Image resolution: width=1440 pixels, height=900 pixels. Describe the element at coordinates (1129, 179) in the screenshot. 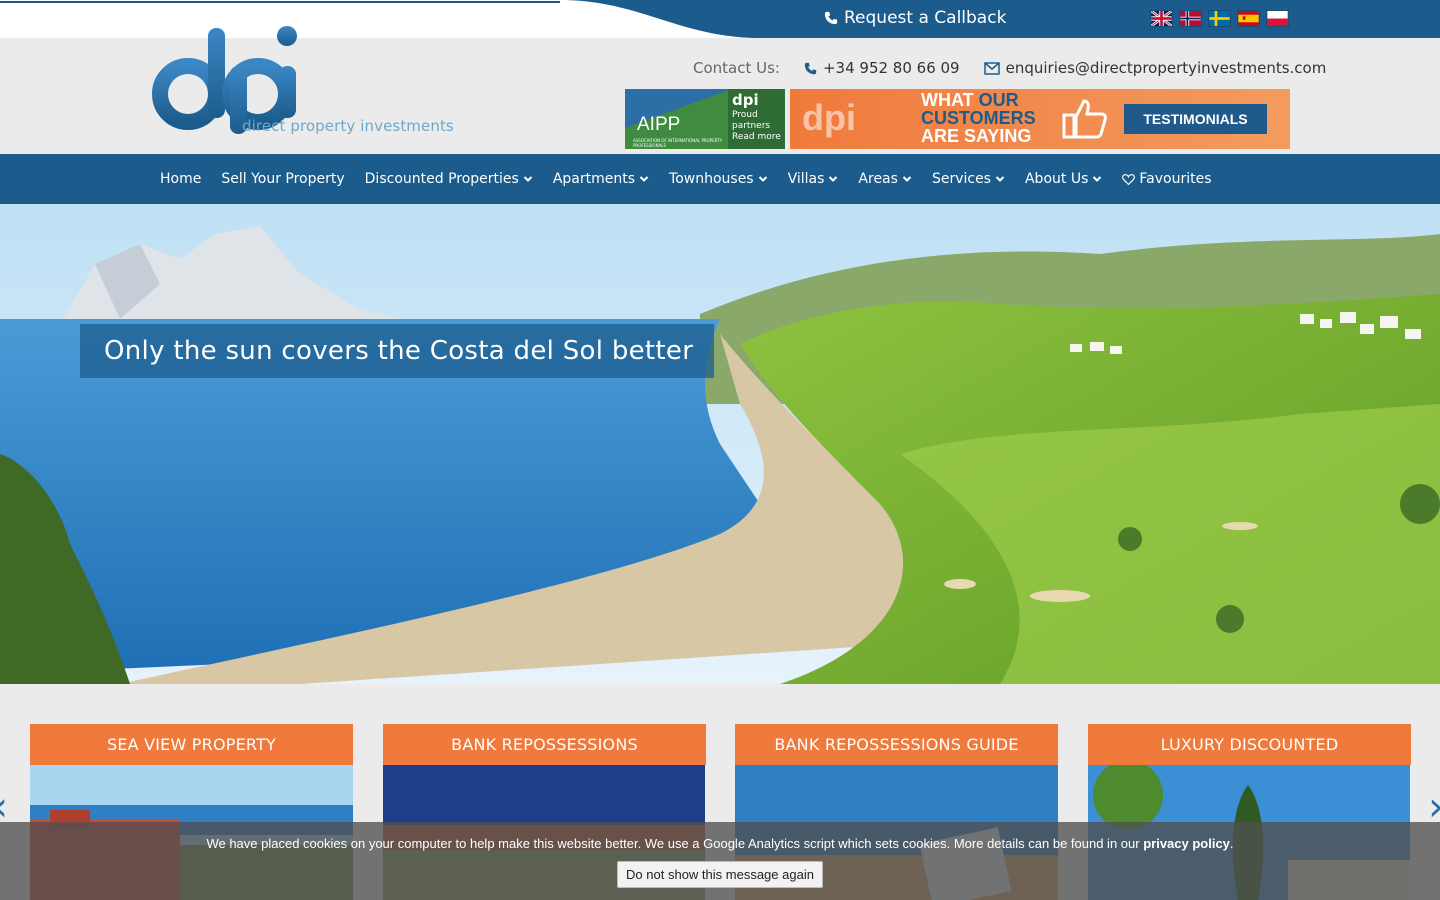

I see `heart-icon` at that location.